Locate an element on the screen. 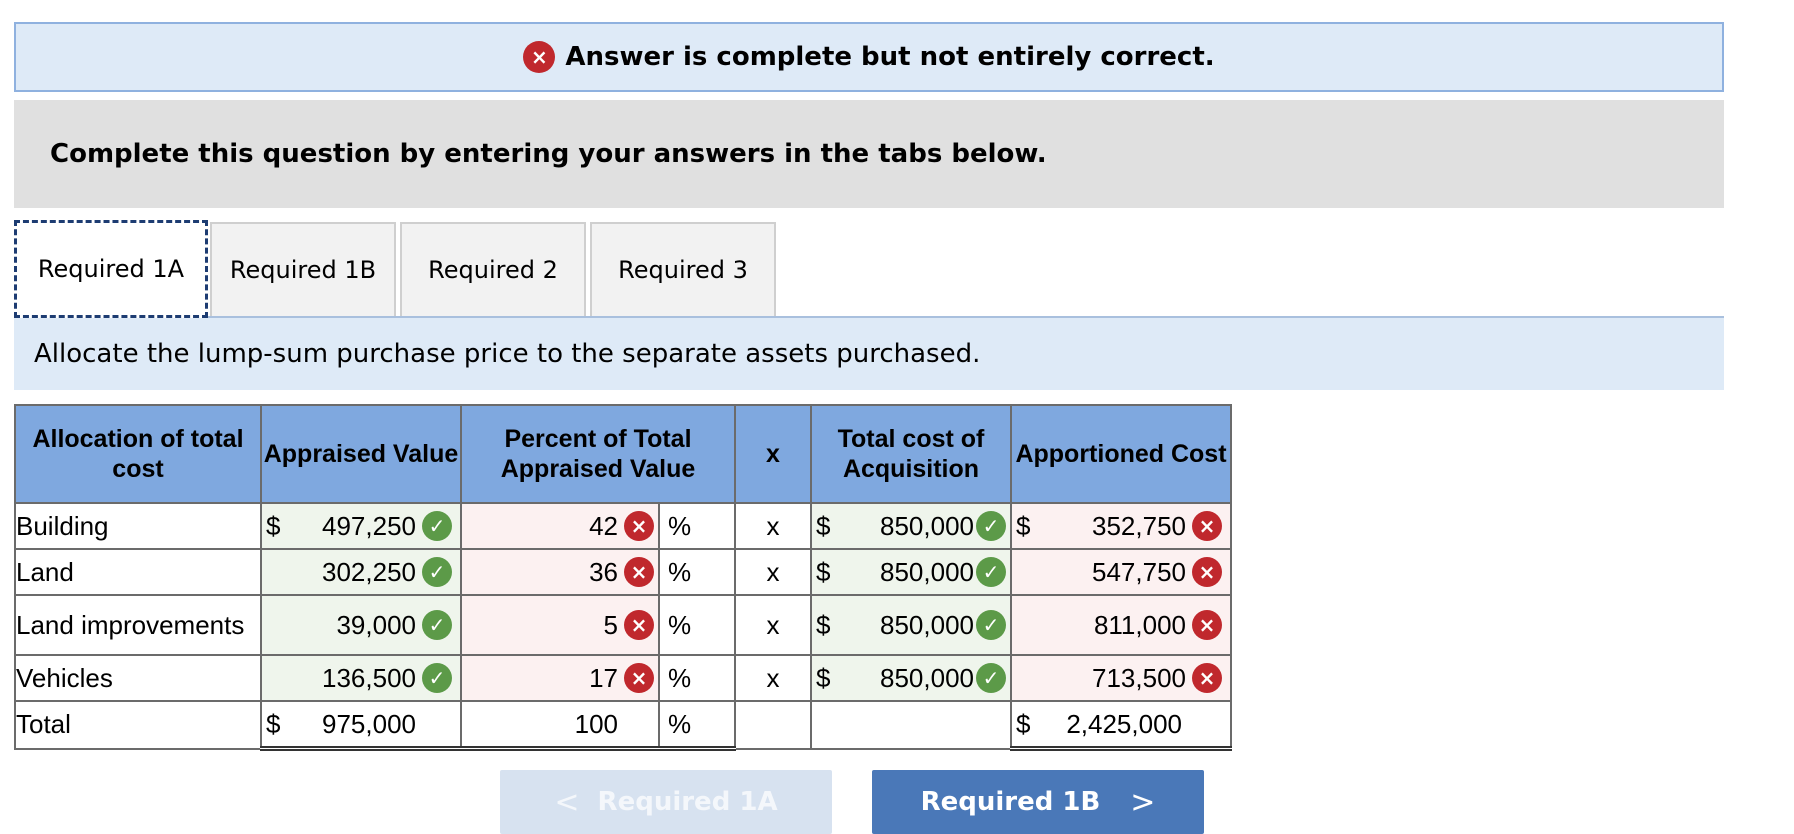 This screenshot has height=834, width=1794. header-percent: Percent of Total Appraised Value is located at coordinates (598, 454).